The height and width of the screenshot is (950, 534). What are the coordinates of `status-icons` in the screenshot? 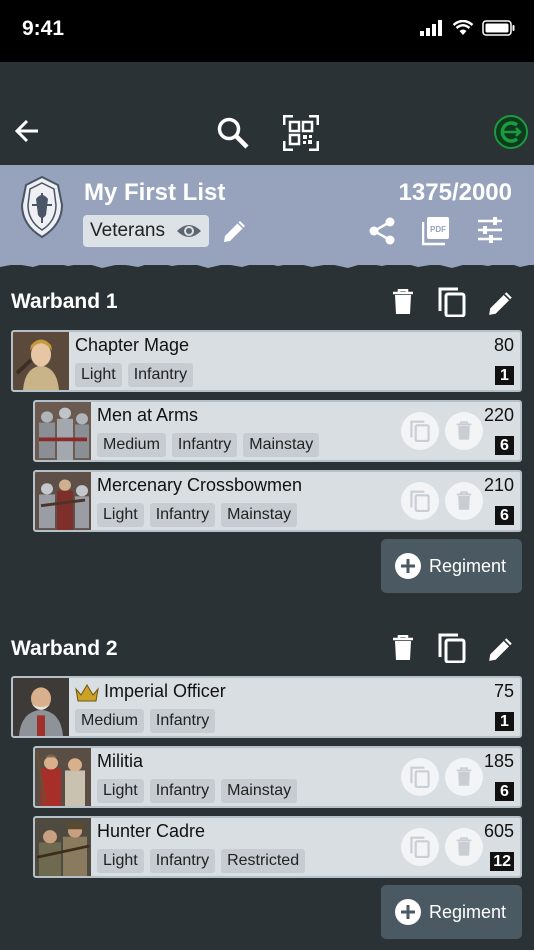 It's located at (468, 28).